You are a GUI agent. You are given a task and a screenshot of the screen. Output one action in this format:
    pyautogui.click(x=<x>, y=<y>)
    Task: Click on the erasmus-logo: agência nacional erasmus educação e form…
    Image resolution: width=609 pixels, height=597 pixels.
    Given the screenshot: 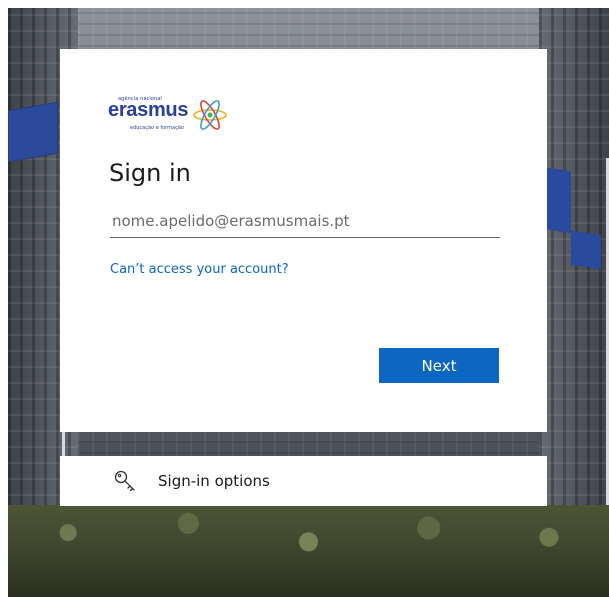 What is the action you would take?
    pyautogui.click(x=168, y=118)
    